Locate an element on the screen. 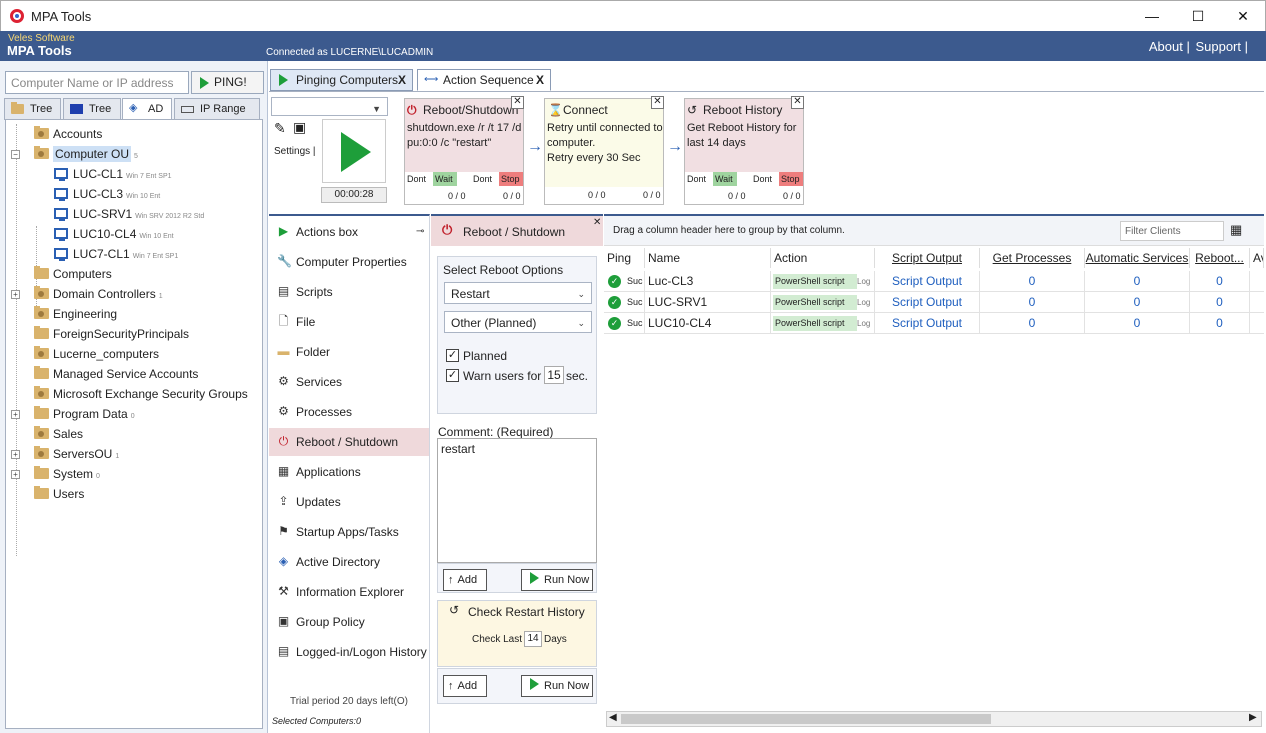 The width and height of the screenshot is (1266, 733). horizontal-scrollbar: ◀ ▶ is located at coordinates (934, 719).